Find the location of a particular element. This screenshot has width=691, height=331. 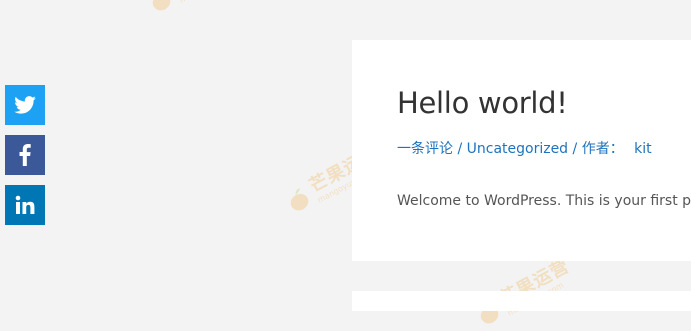

comments-link: 一条评论 is located at coordinates (425, 149).